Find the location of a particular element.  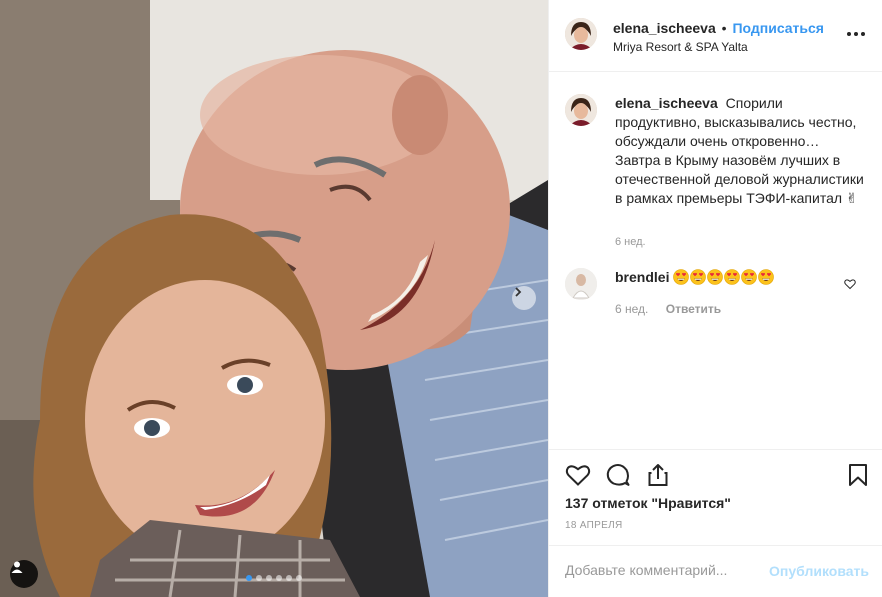

user-tag-icon is located at coordinates (17, 567).